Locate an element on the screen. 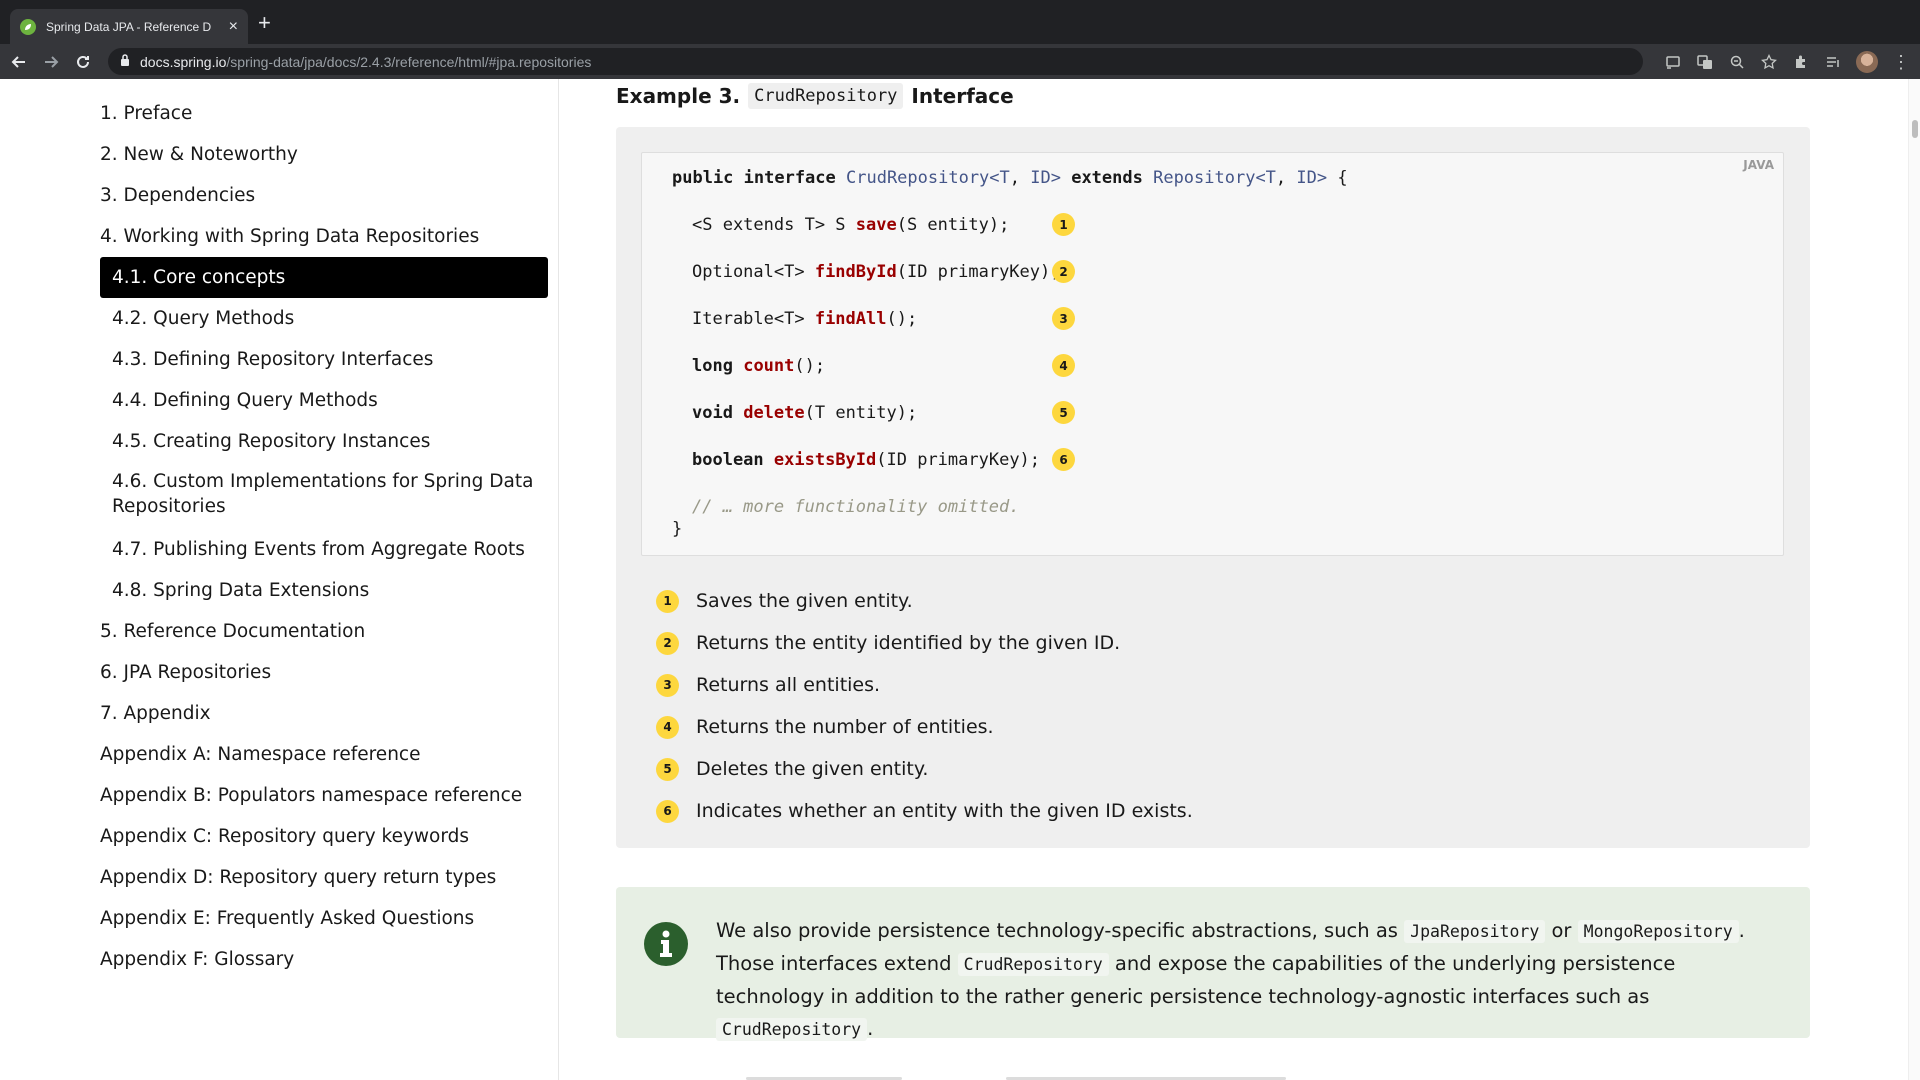 Image resolution: width=1920 pixels, height=1080 pixels. callout-item: 5 Deletes the given entity. is located at coordinates (924, 769).